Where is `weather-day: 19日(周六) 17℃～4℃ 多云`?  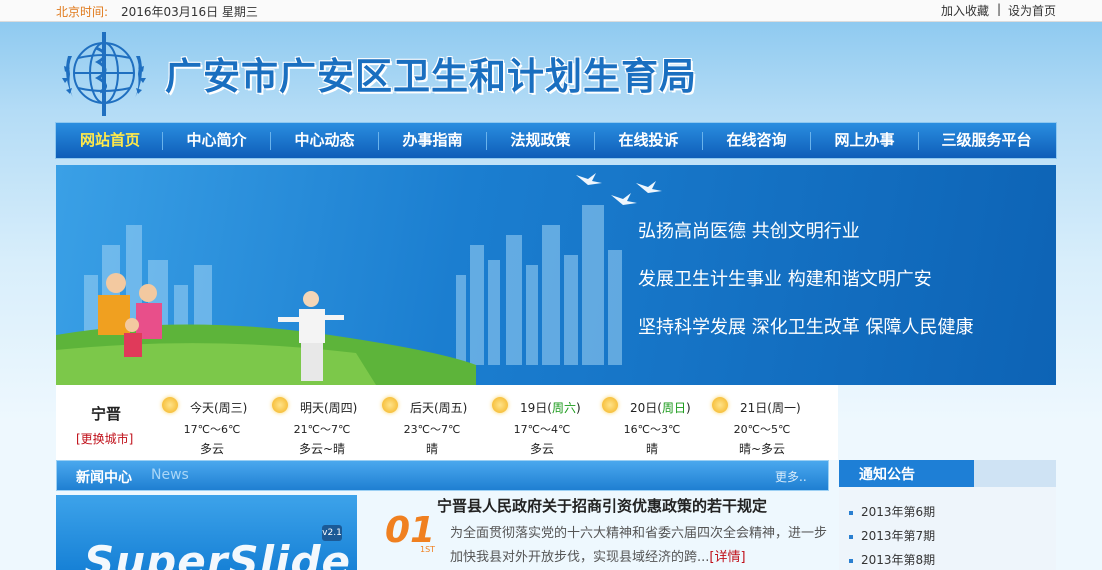 weather-day: 19日(周六) 17℃～4℃ 多云 is located at coordinates (547, 422).